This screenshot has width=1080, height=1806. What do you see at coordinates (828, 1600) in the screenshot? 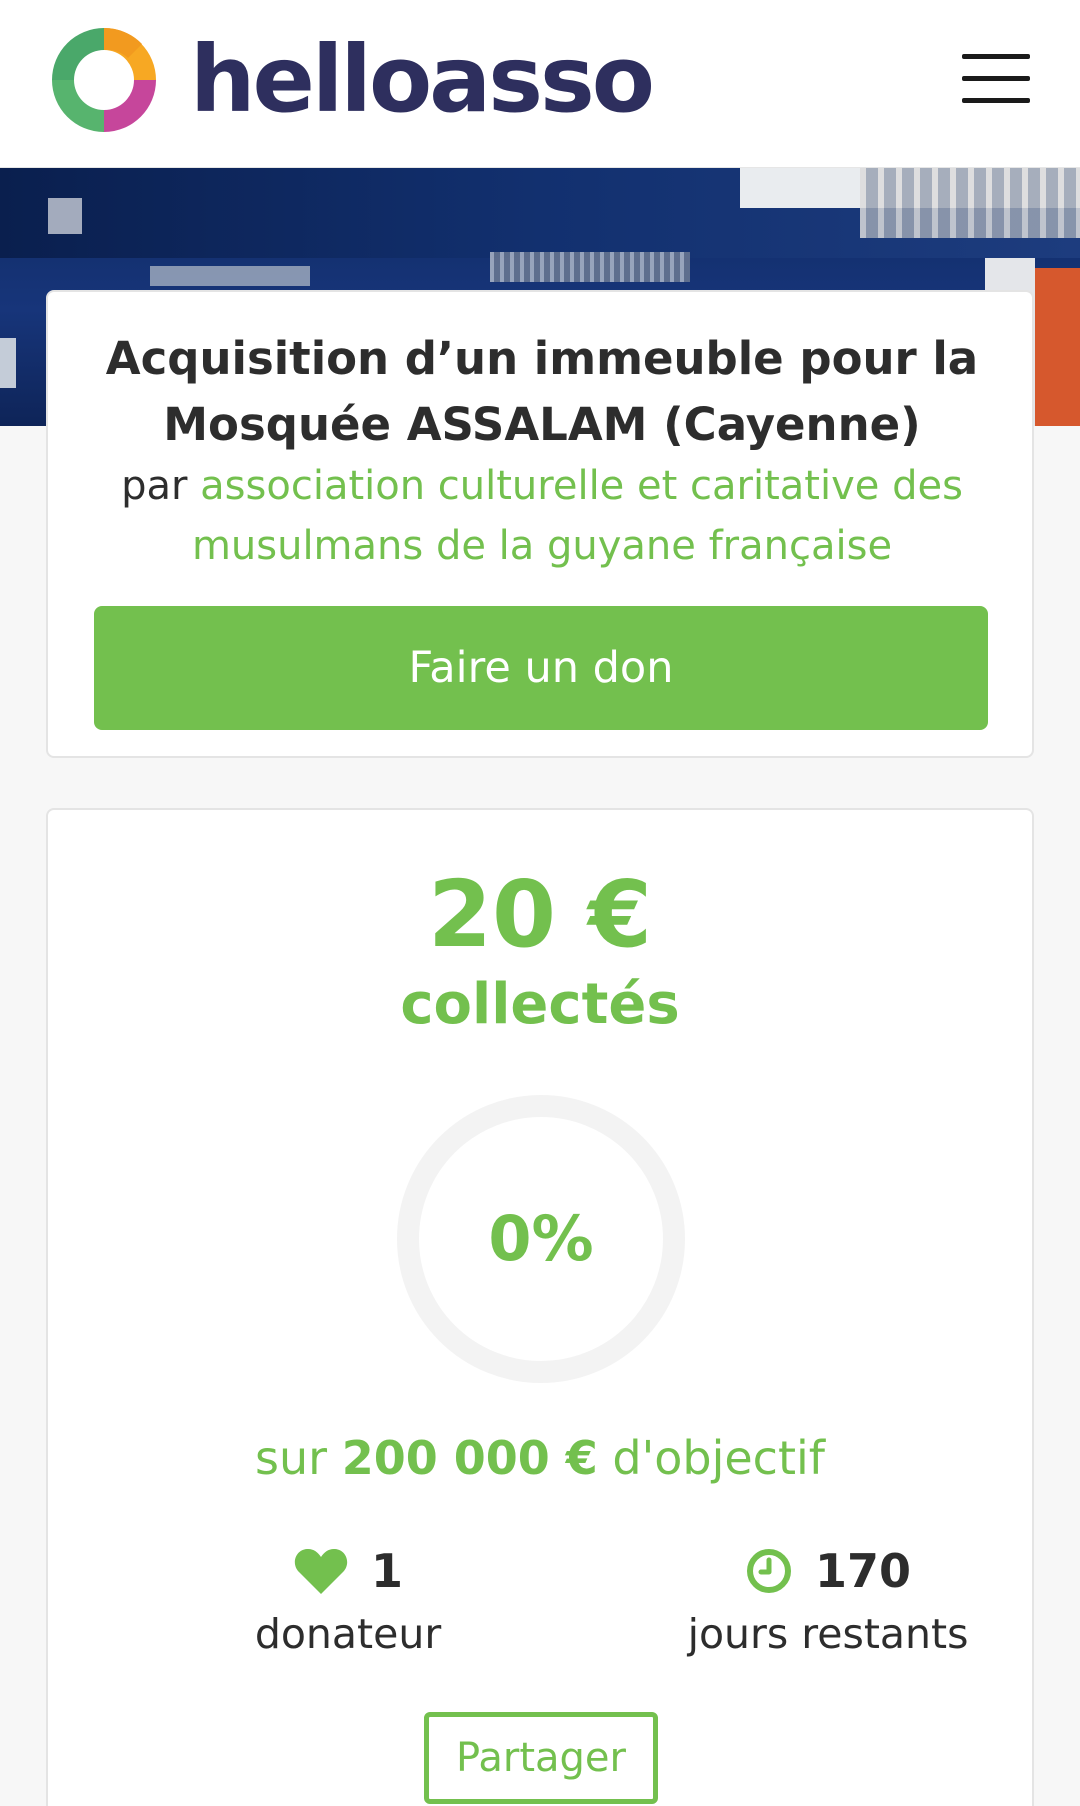
I see `days-remaining-stat: 170 jours restants` at bounding box center [828, 1600].